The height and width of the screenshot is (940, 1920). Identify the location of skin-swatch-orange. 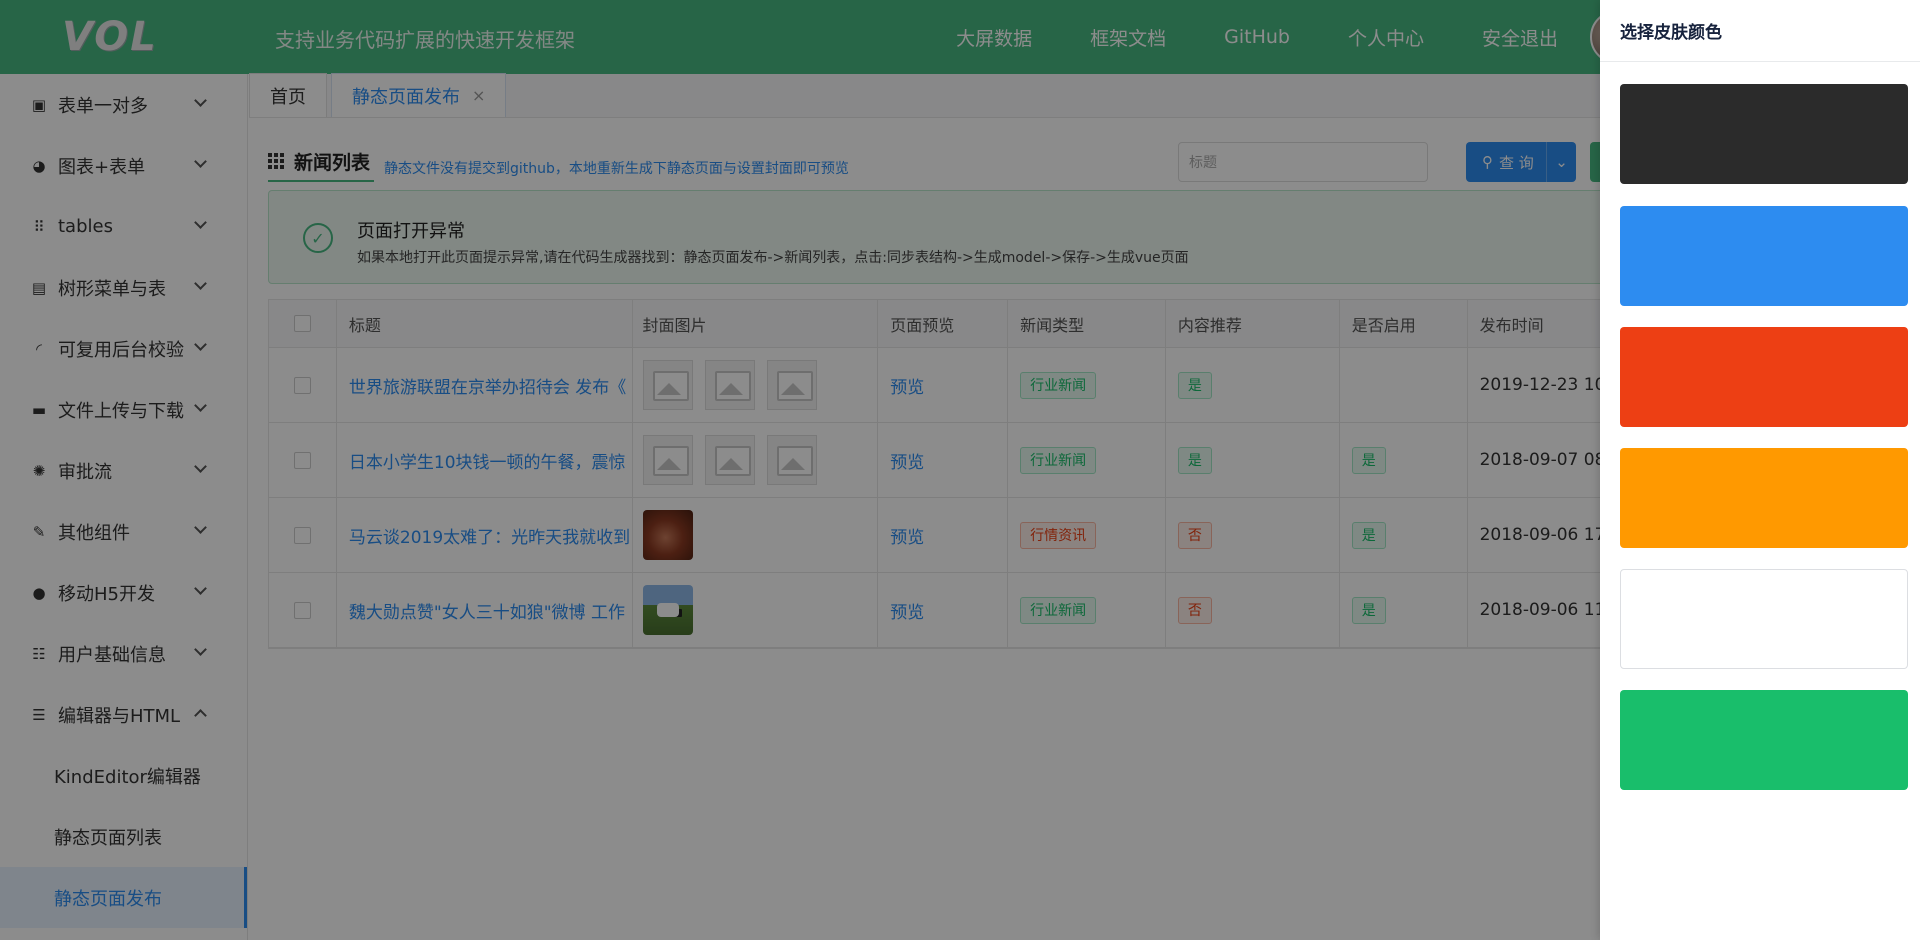
(1764, 498).